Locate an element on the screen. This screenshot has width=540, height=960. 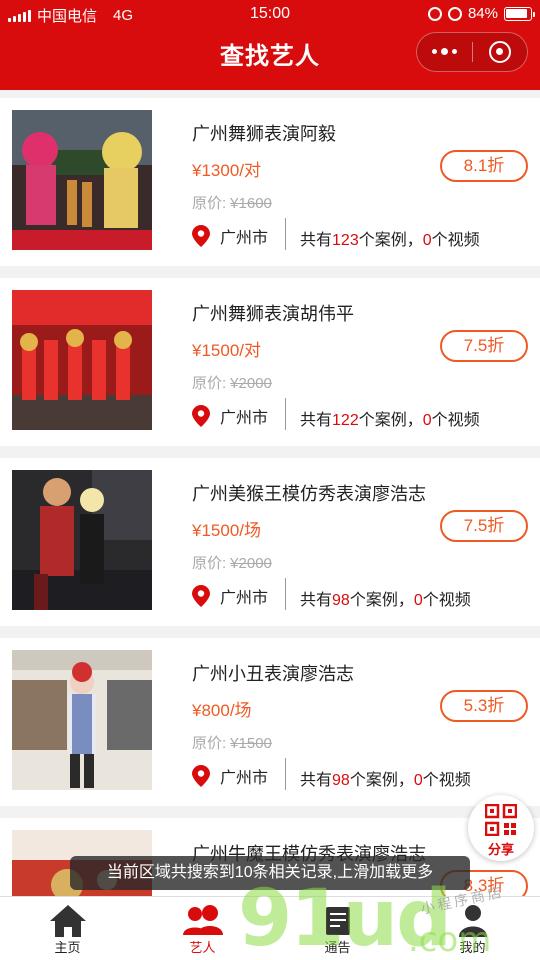
artist-name: 广州舞狮表演胡伟平 is located at coordinates (273, 314).